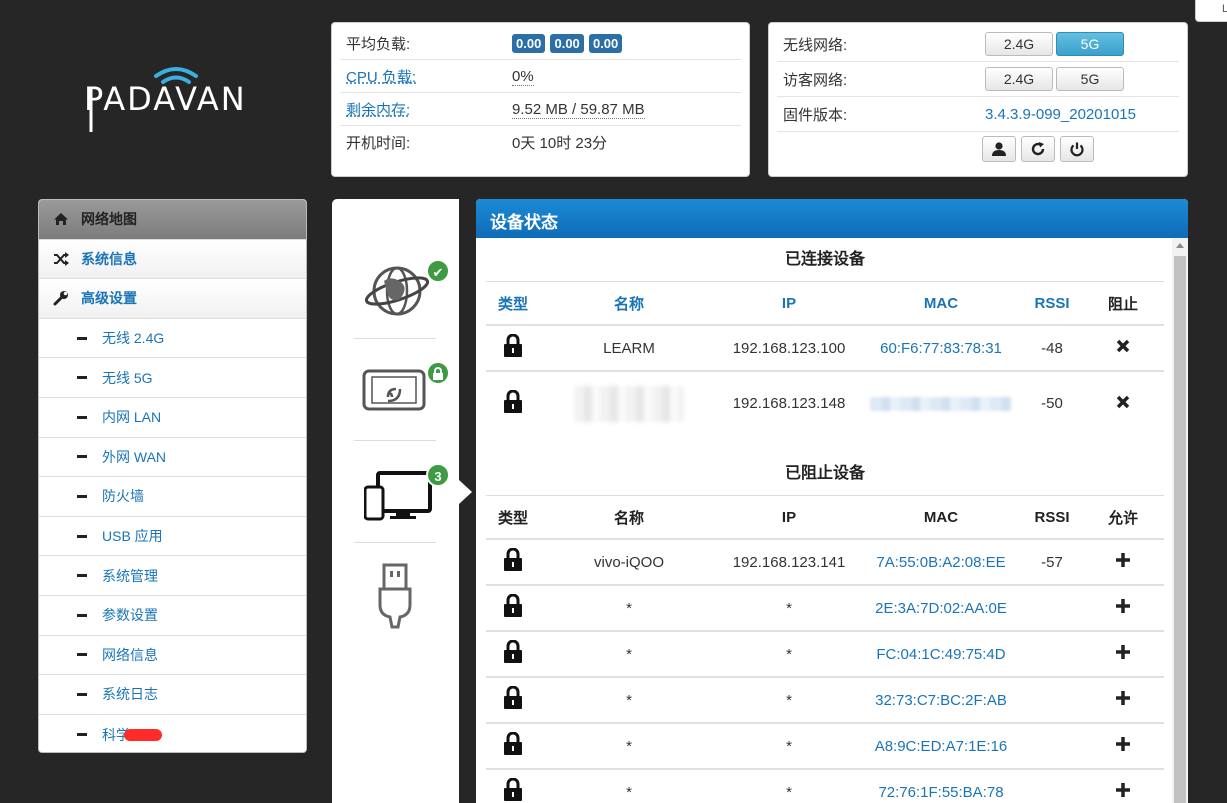 This screenshot has width=1227, height=803. Describe the element at coordinates (172, 536) in the screenshot. I see `sidebar-item-usb: USB 应用` at that location.